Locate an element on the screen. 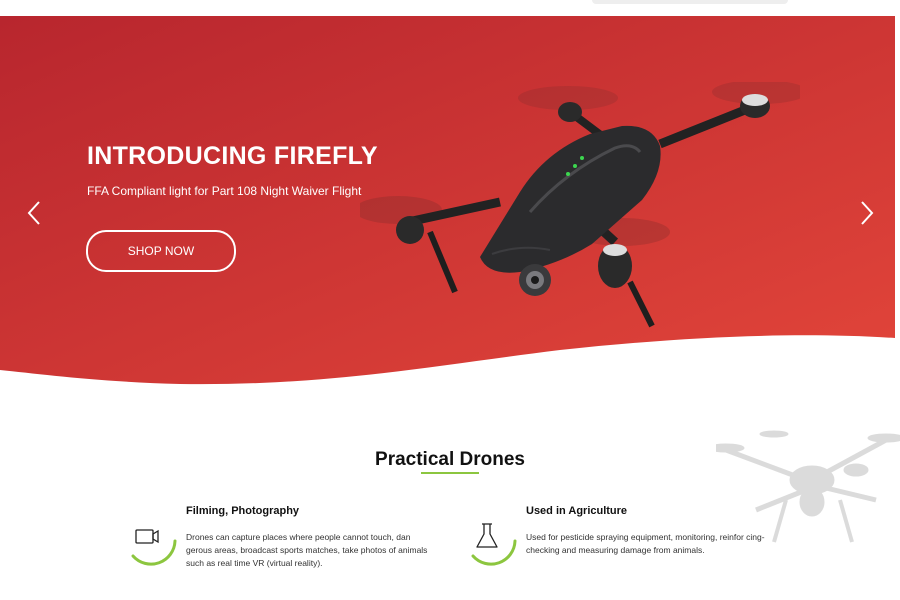  top-bar is located at coordinates (450, 8).